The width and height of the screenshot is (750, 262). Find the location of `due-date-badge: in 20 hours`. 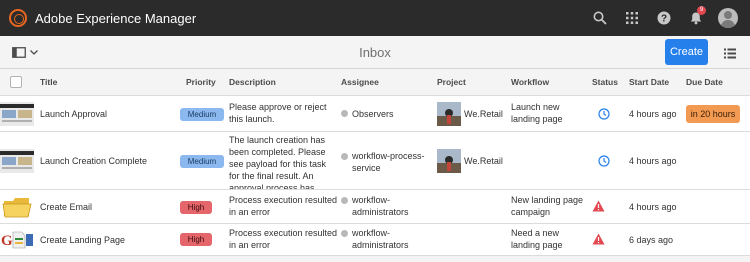

due-date-badge: in 20 hours is located at coordinates (713, 114).